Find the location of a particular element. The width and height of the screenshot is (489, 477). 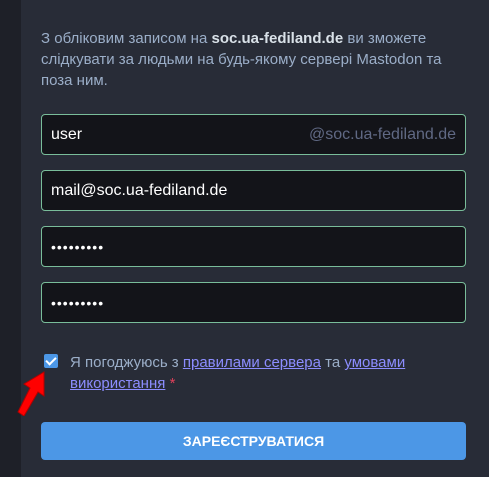

agreement-checkbox is located at coordinates (51, 361).